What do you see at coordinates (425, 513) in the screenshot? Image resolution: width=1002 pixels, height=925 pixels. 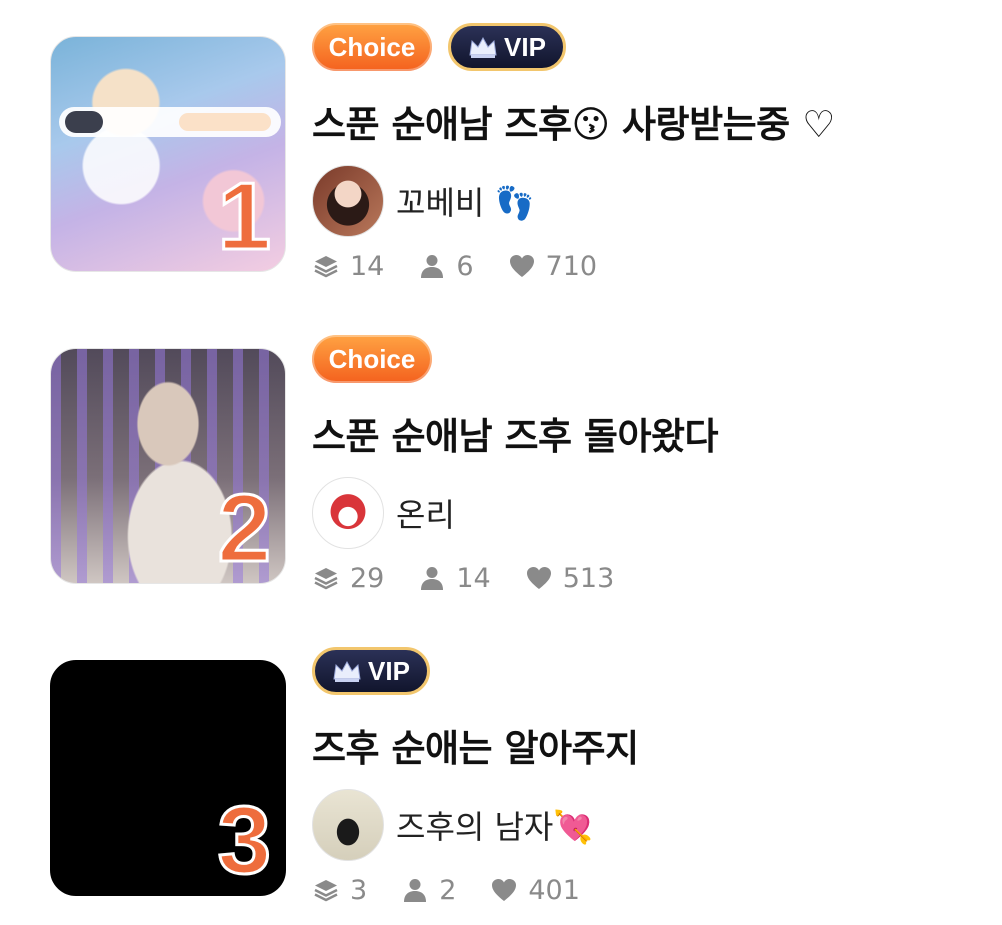 I see `author-name: 온리` at bounding box center [425, 513].